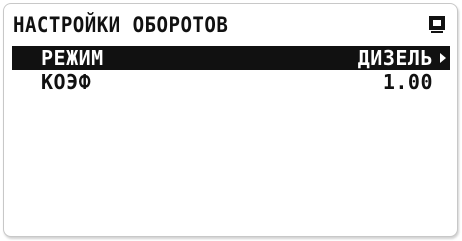  Describe the element at coordinates (72, 58) in the screenshot. I see `menu-item-label: РЕЖИМ` at that location.